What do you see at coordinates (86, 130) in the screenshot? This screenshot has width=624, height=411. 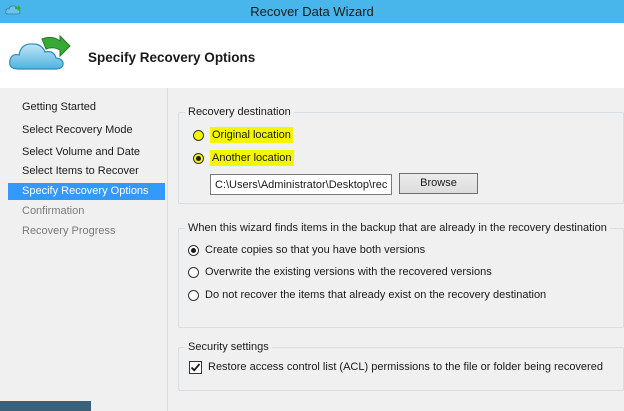 I see `step-select-recovery-mode: Select Recovery Mode` at bounding box center [86, 130].